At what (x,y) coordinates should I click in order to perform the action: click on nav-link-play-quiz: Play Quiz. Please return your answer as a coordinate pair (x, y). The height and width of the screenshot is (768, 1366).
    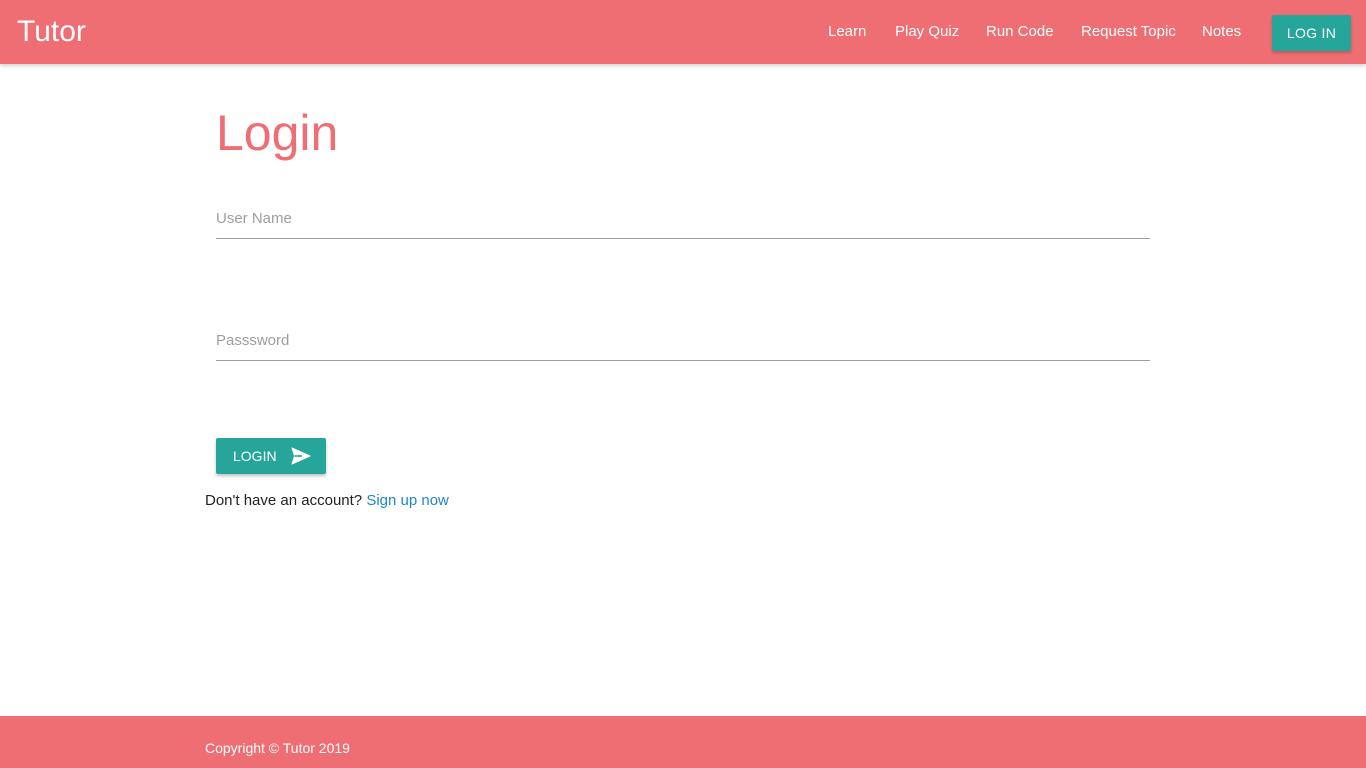
    Looking at the image, I should click on (927, 32).